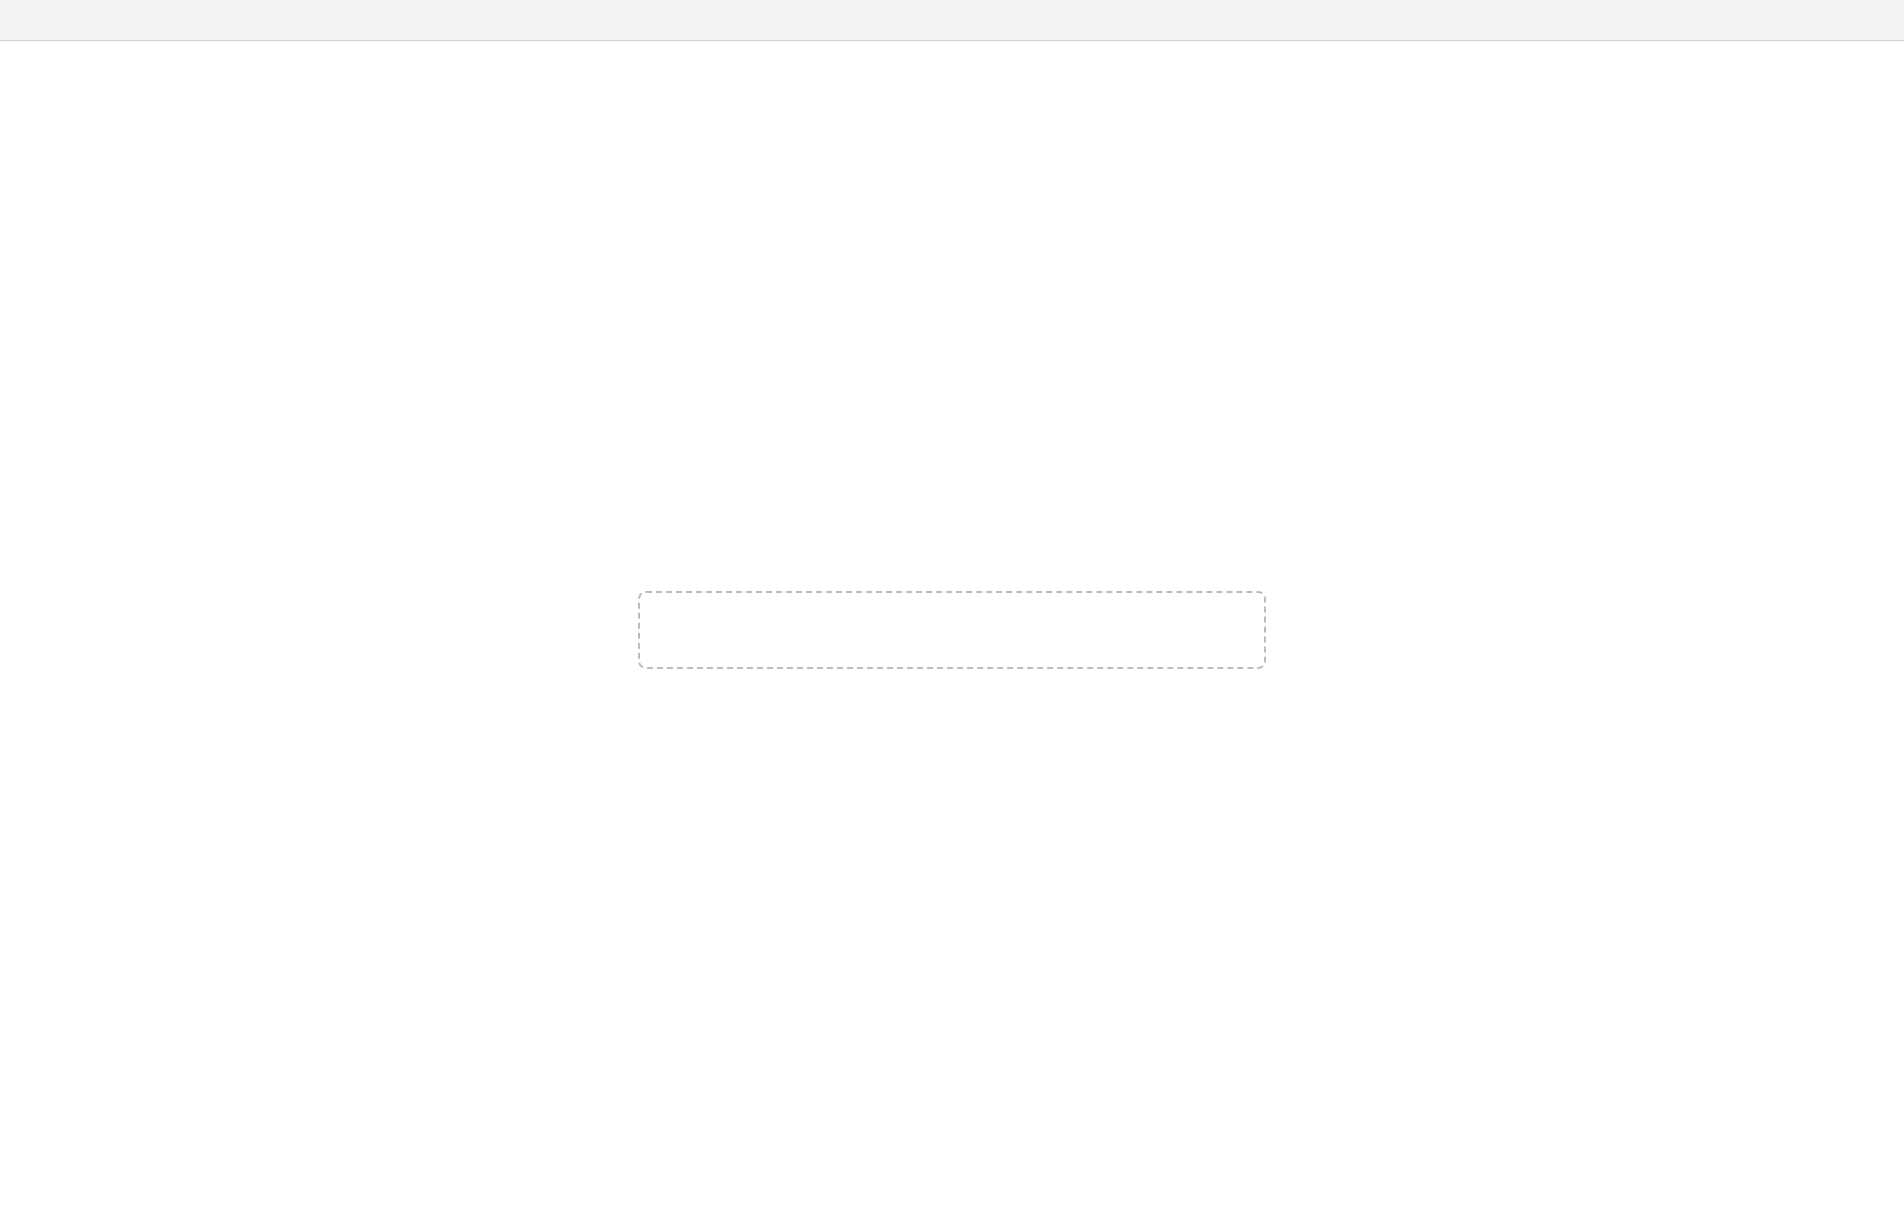 The height and width of the screenshot is (1218, 1904). I want to click on title-bar, so click(952, 20).